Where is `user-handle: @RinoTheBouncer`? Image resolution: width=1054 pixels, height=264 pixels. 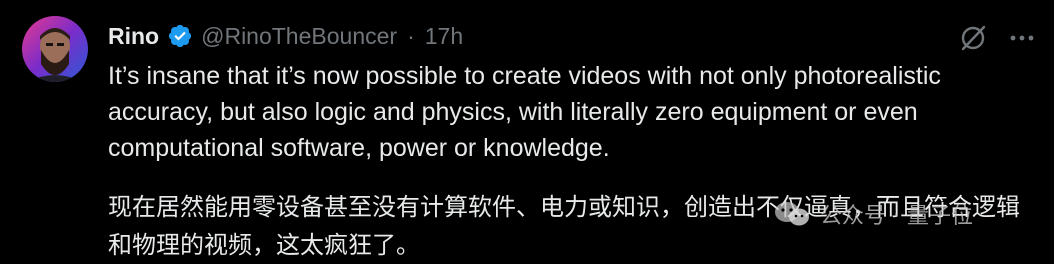
user-handle: @RinoTheBouncer is located at coordinates (299, 36).